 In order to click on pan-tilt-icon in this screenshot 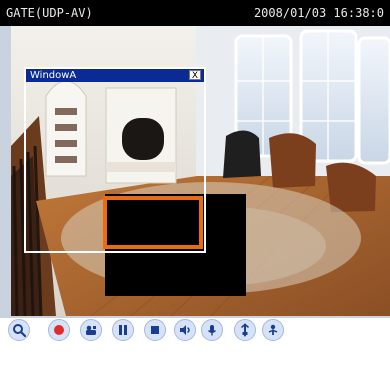, I will do `click(273, 329)`.